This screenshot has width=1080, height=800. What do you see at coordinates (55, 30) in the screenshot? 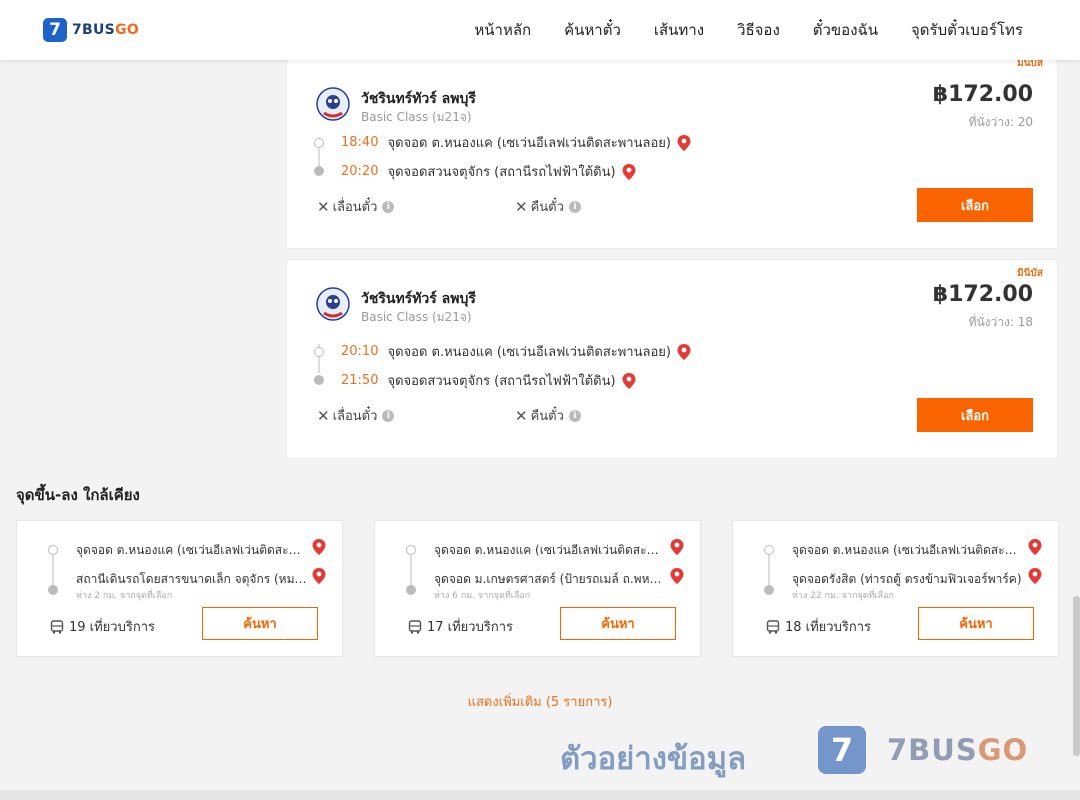
I see `logo-icon: 7` at bounding box center [55, 30].